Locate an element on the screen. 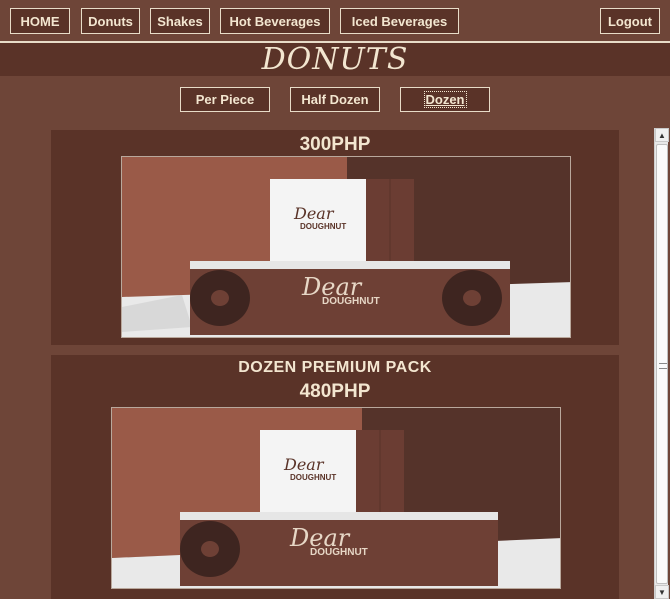  product-price: 480PHP is located at coordinates (335, 391).